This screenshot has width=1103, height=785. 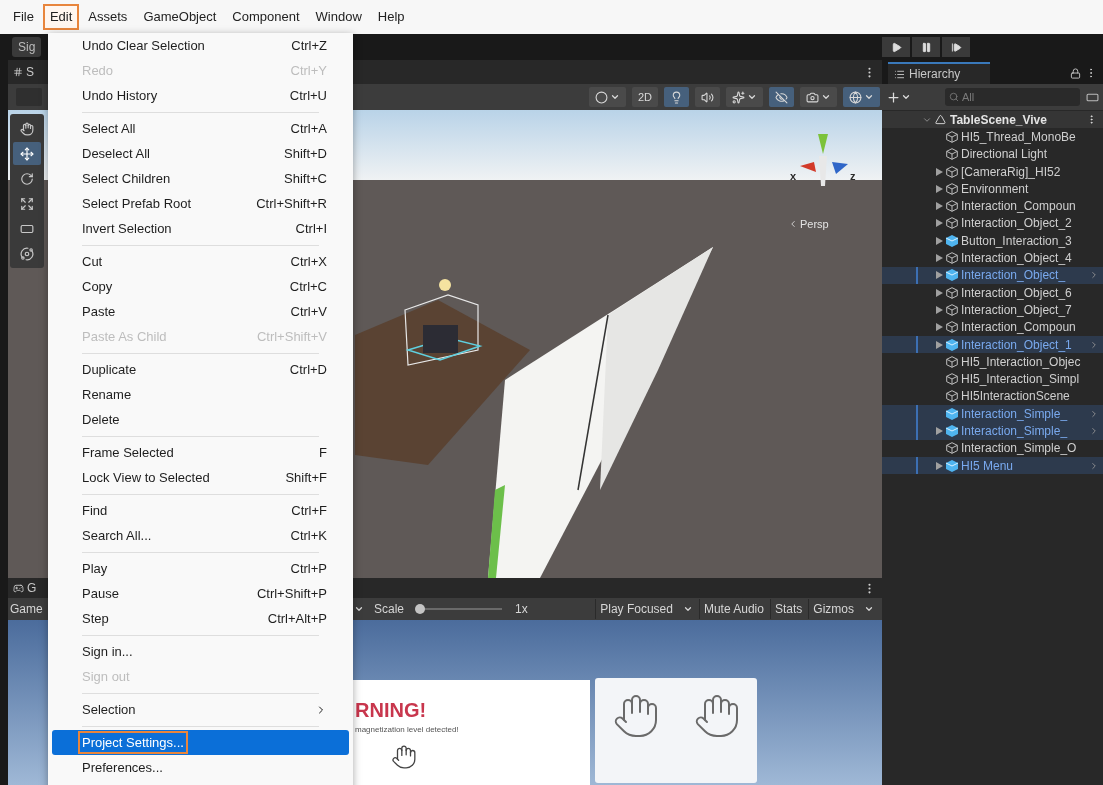 What do you see at coordinates (200, 568) in the screenshot?
I see `menu-item: Play Ctrl+P` at bounding box center [200, 568].